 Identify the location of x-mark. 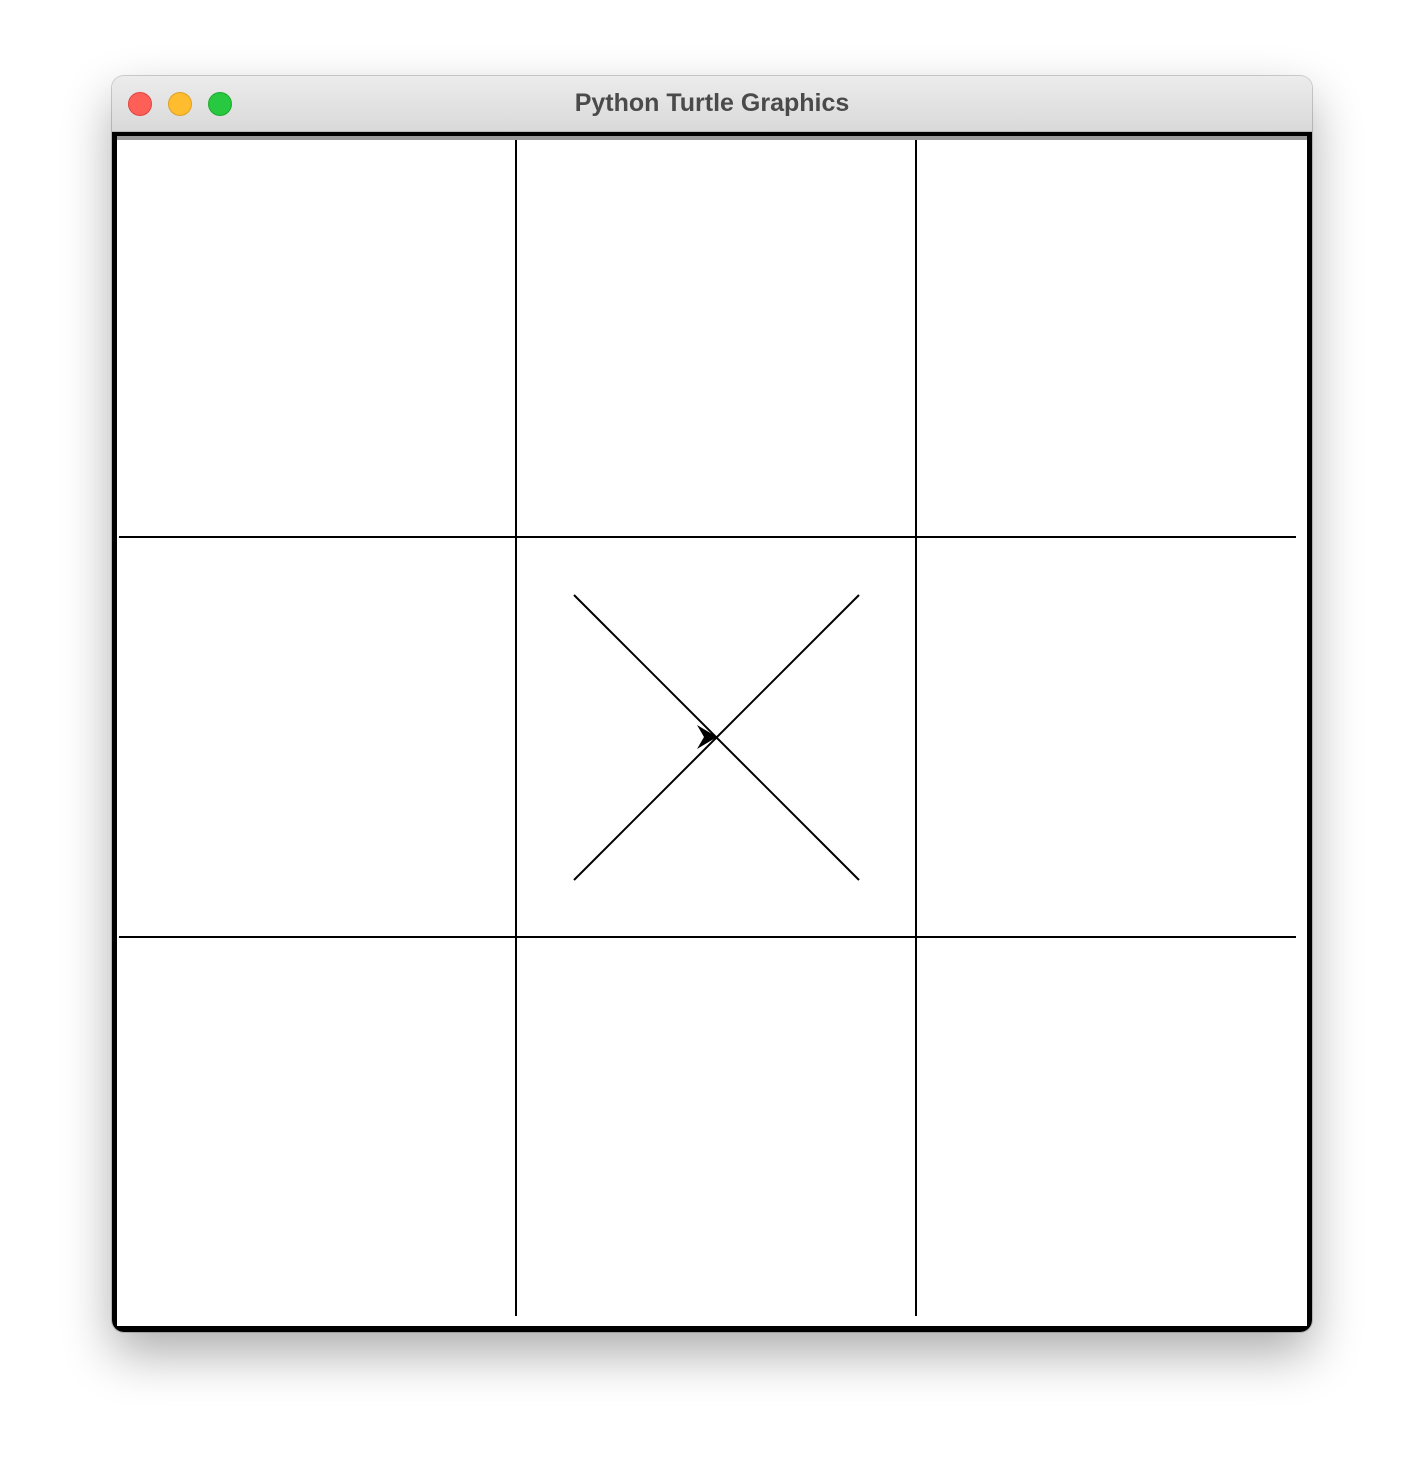
(716, 737).